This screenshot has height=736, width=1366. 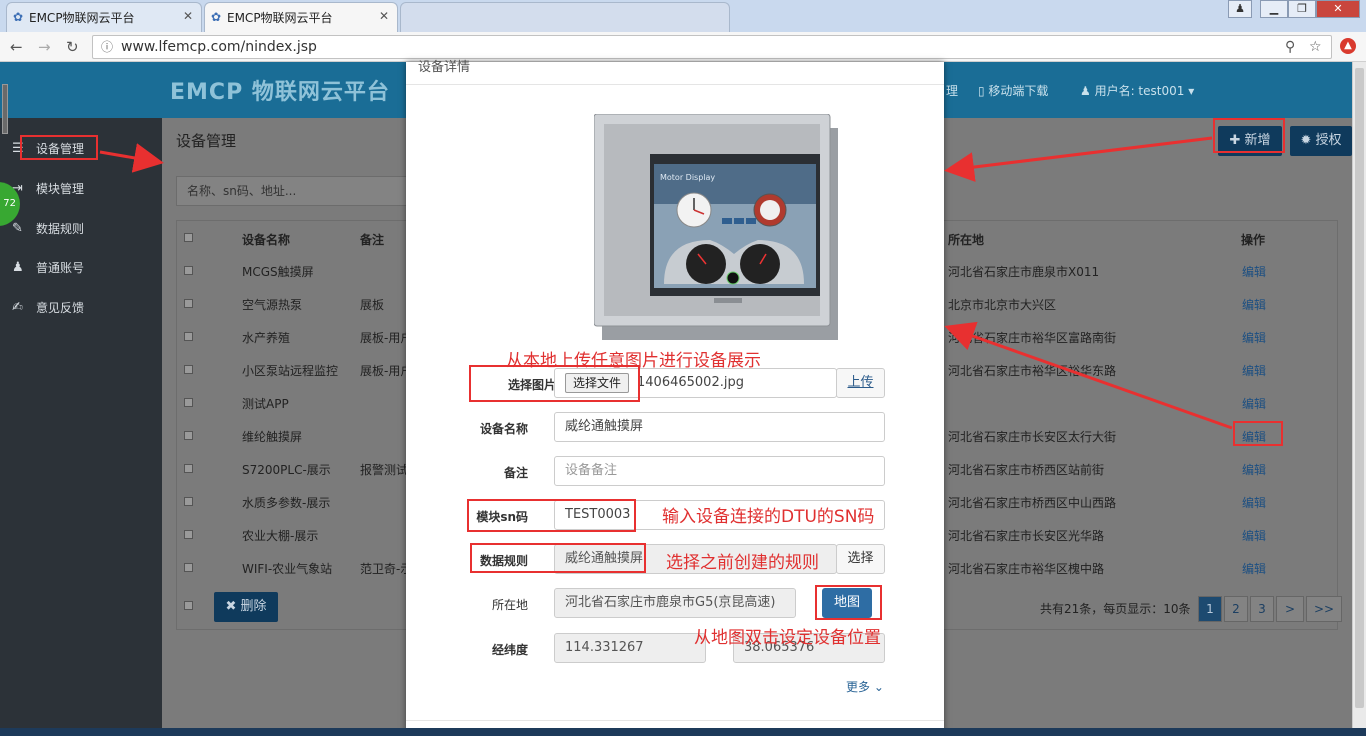 What do you see at coordinates (1088, 375) in the screenshot?
I see `arrow-from-edit-link` at bounding box center [1088, 375].